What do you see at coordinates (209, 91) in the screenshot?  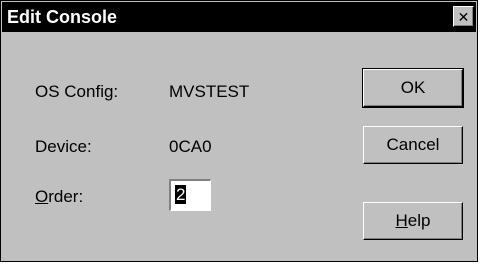 I see `os-config-value: MVSTEST` at bounding box center [209, 91].